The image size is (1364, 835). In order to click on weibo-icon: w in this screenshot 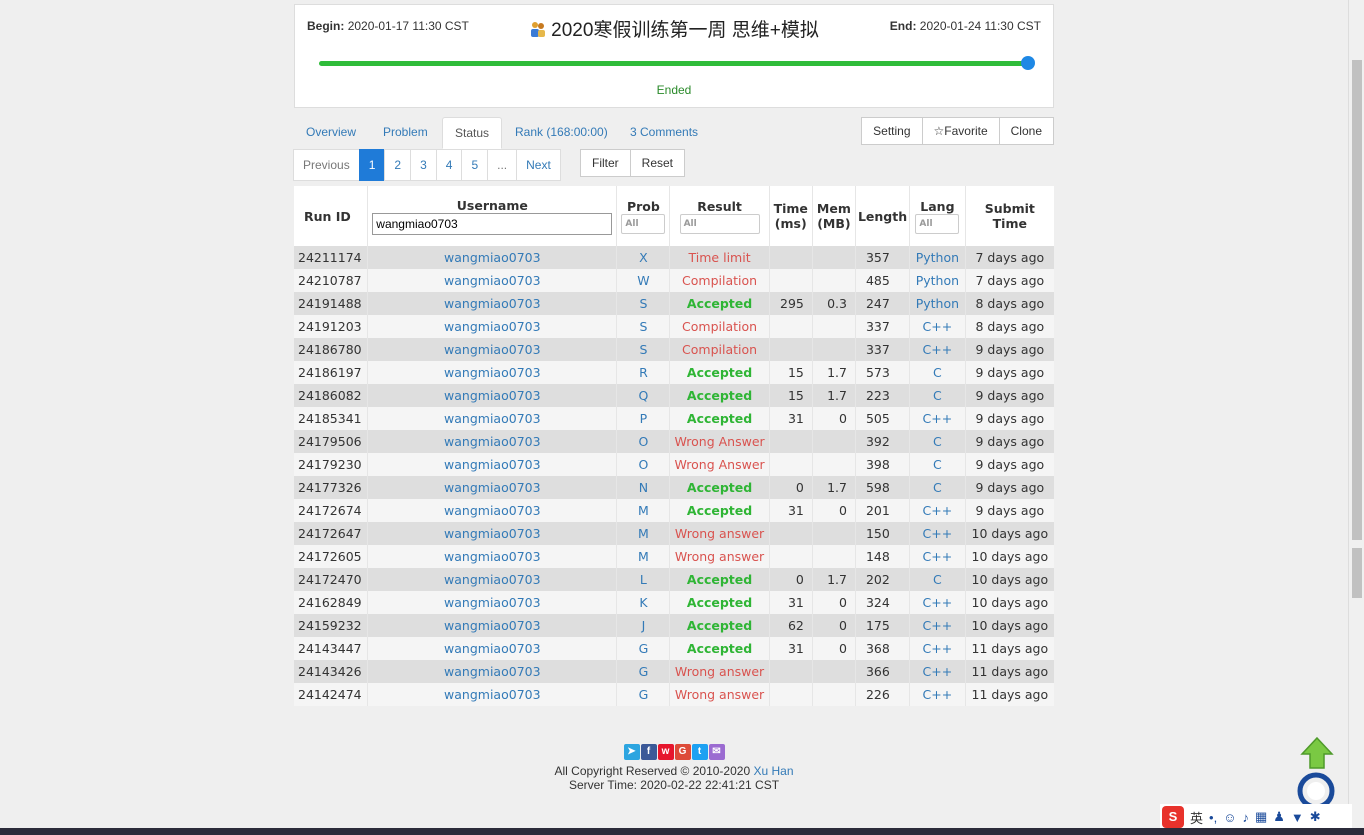, I will do `click(665, 752)`.